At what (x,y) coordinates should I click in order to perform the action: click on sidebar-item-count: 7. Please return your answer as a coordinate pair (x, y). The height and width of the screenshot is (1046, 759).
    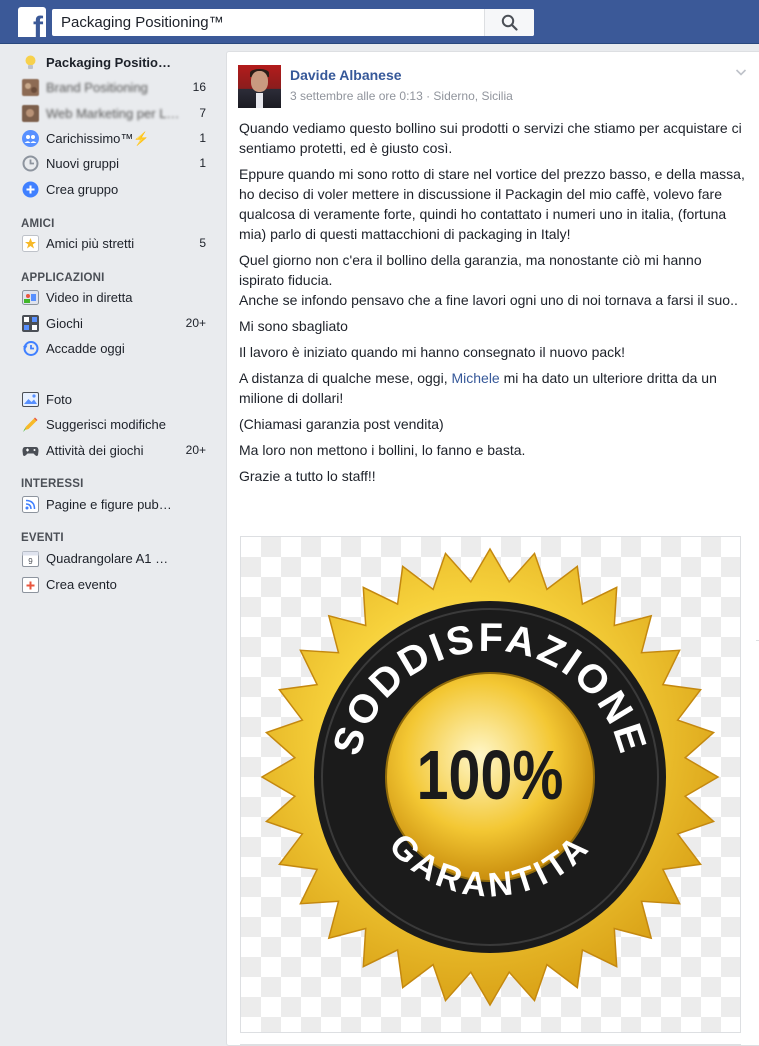
    Looking at the image, I should click on (202, 113).